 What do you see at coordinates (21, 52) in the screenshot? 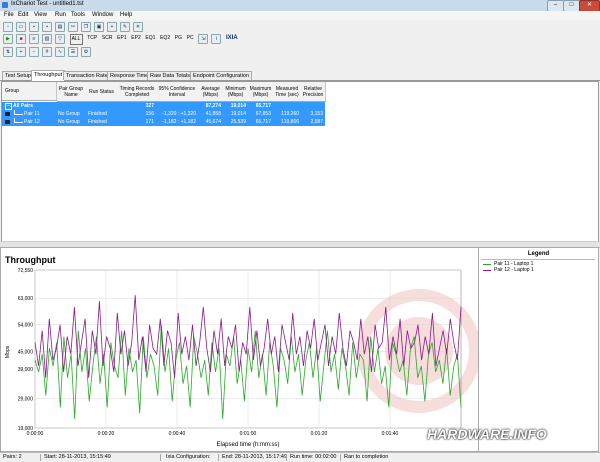
I see `zoom-in-icon: +` at bounding box center [21, 52].